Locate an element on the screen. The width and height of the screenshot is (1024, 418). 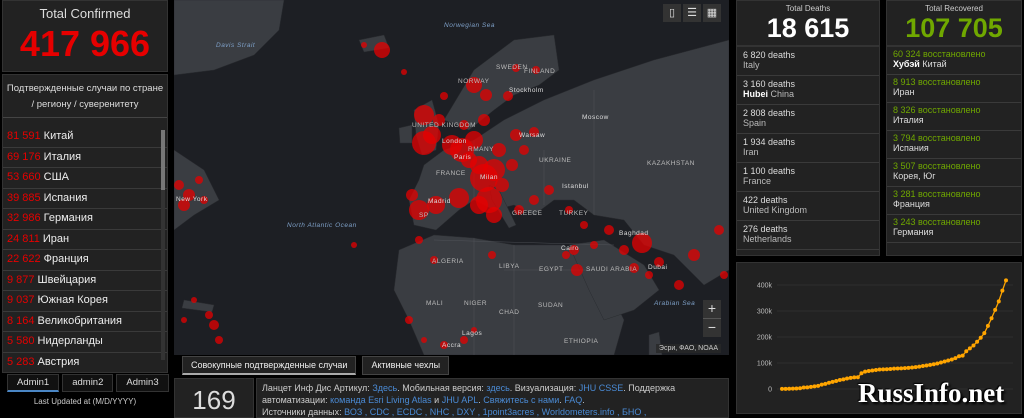
tab-admin3: Admin3 is located at coordinates (142, 383).